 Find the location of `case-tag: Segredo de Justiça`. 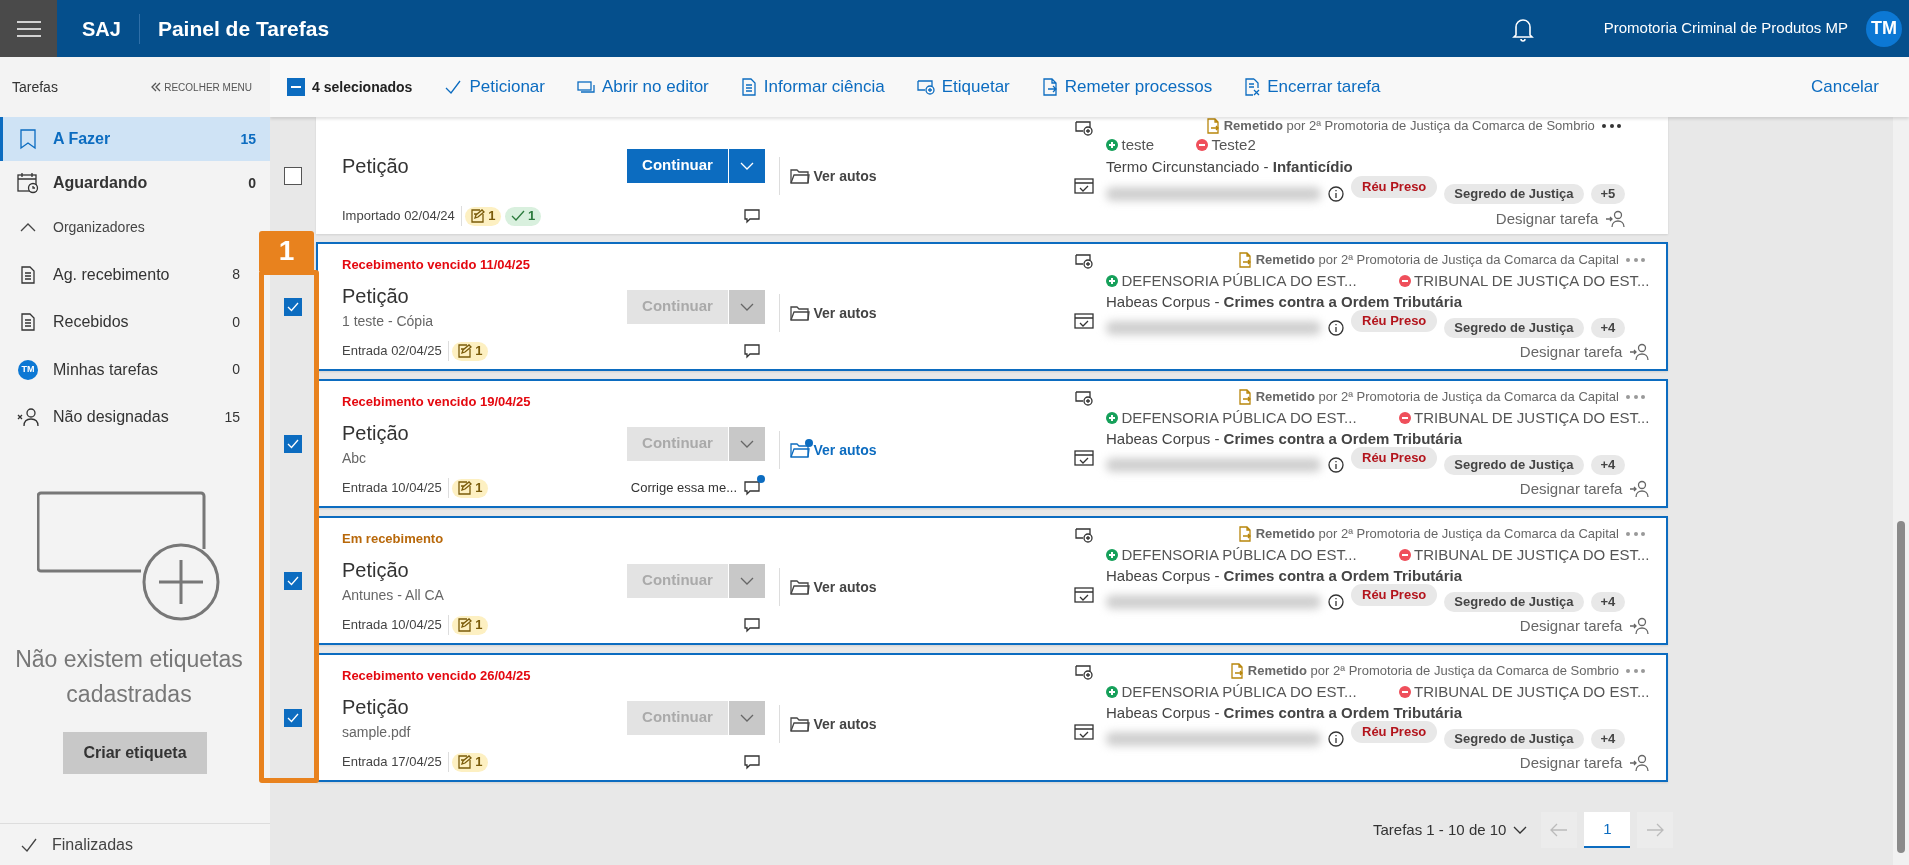

case-tag: Segredo de Justiça is located at coordinates (1514, 327).